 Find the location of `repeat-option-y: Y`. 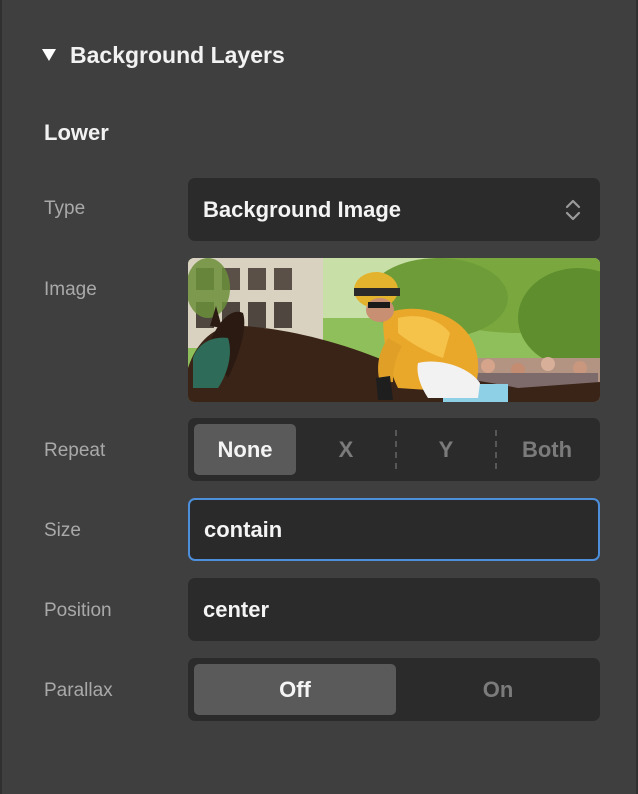

repeat-option-y: Y is located at coordinates (446, 449).